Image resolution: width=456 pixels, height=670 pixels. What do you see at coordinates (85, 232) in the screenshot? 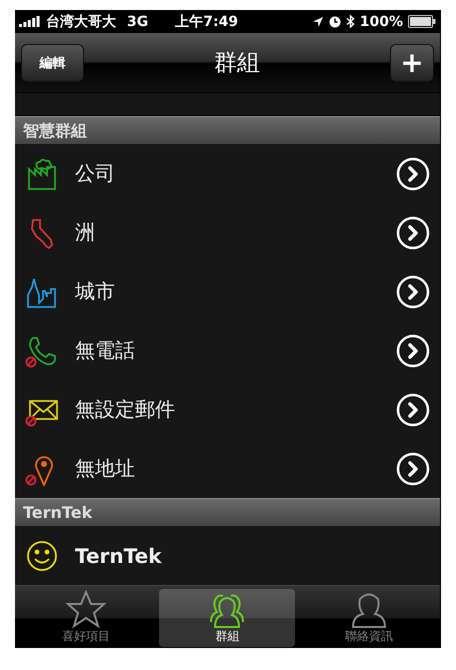
I see `group-name: 洲` at bounding box center [85, 232].